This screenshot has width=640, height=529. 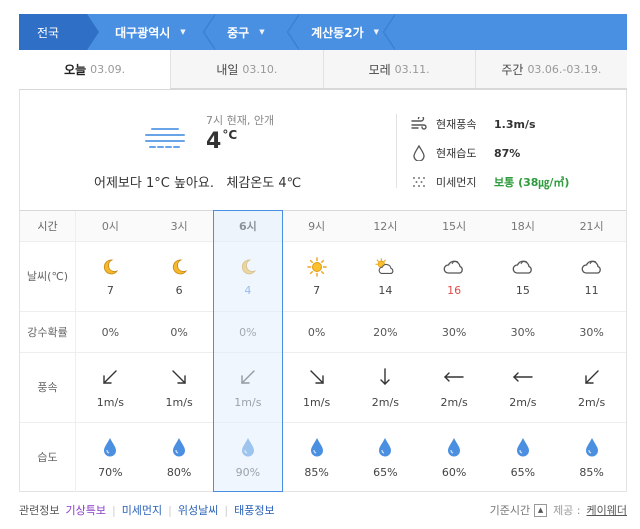 I want to click on time-cell: 12시, so click(x=385, y=226).